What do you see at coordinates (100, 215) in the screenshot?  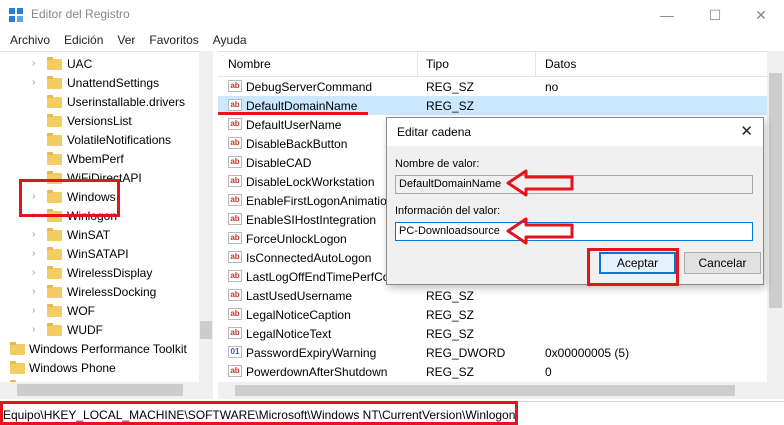 I see `tree-item: › Winlogon` at bounding box center [100, 215].